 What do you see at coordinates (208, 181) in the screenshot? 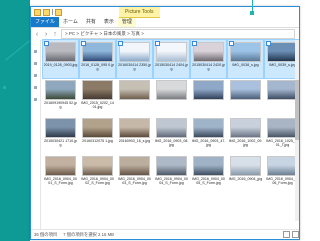
I see `file-name: IMG_2016_0904_0005_S_Form.jpg` at bounding box center [208, 181].